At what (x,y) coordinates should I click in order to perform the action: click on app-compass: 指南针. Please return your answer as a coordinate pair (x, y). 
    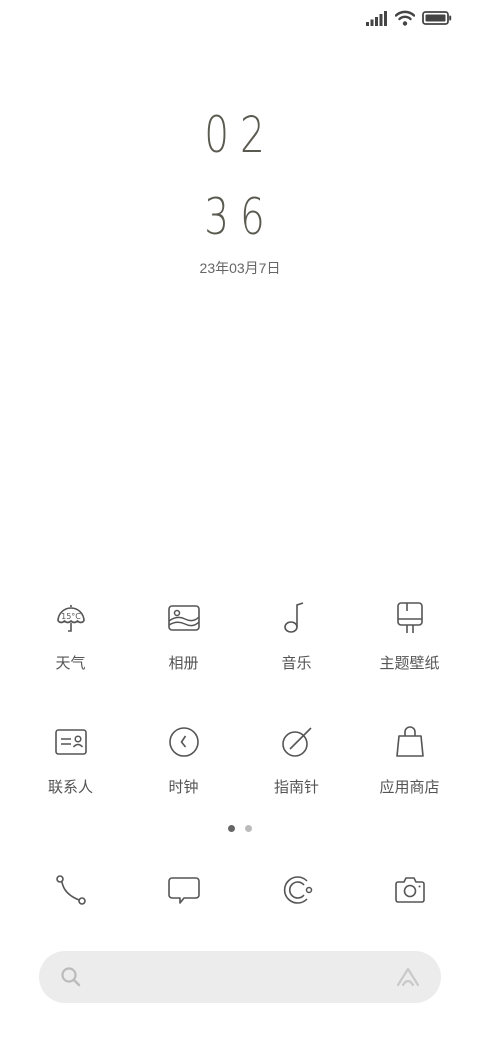
    Looking at the image, I should click on (296, 759).